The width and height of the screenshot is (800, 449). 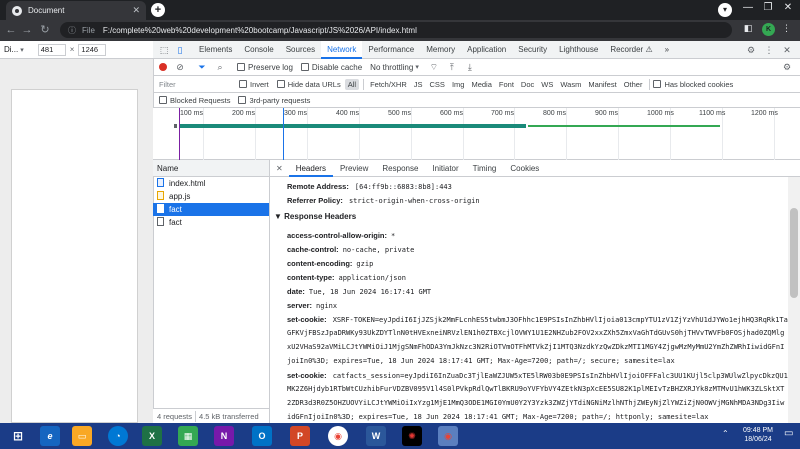 I want to click on sheets-icon: ▦, so click(x=188, y=436).